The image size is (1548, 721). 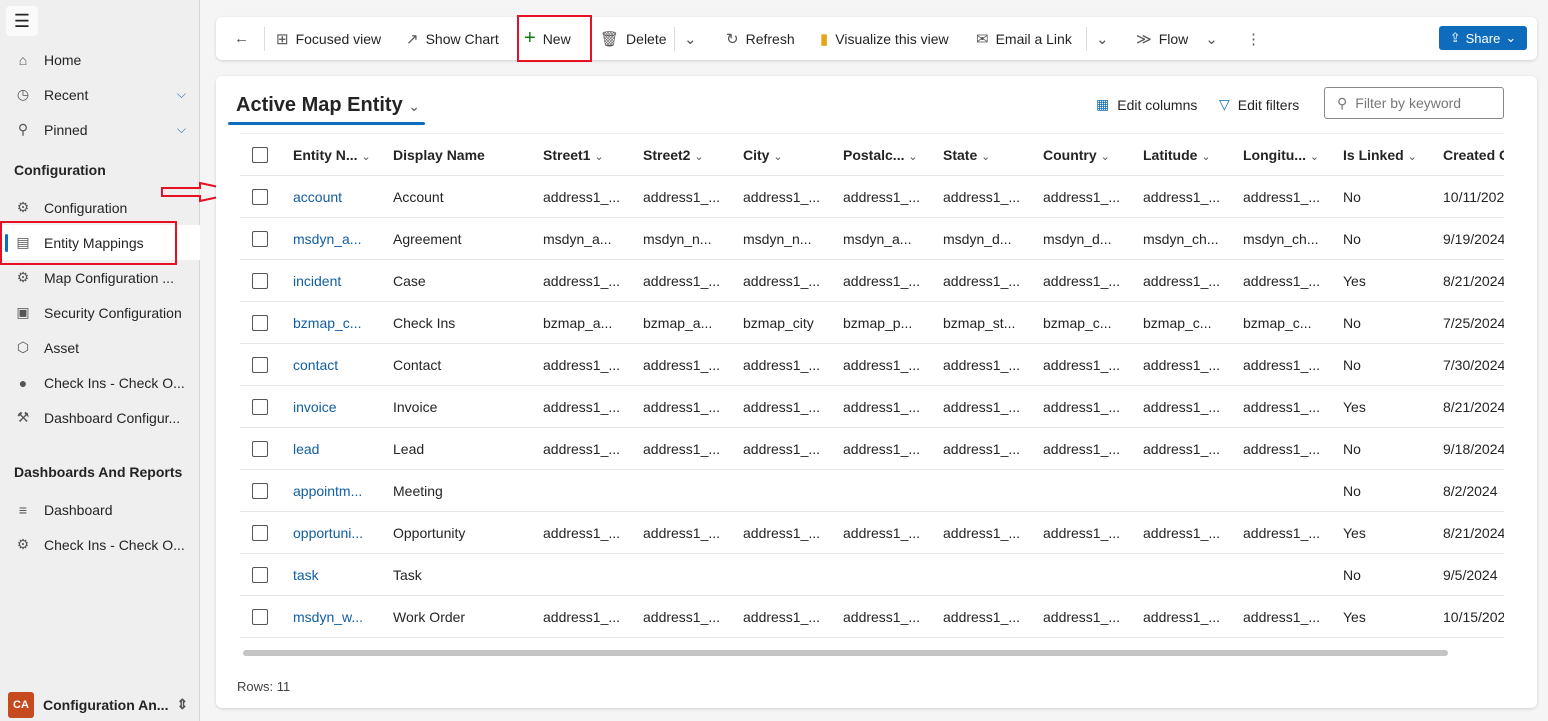 I want to click on entity-link: contact, so click(x=339, y=365).